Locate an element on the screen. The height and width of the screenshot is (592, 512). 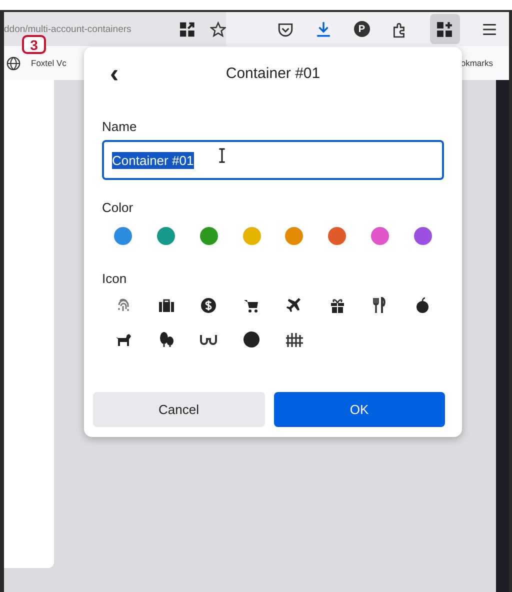
url-text: ddon/multi-account-containers is located at coordinates (68, 29).